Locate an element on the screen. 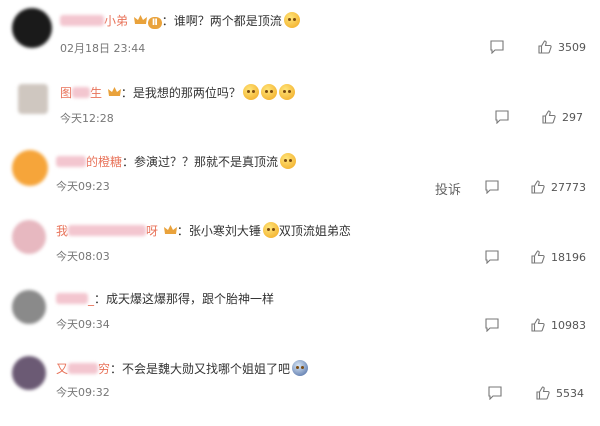  like-count: 10983 is located at coordinates (568, 325).